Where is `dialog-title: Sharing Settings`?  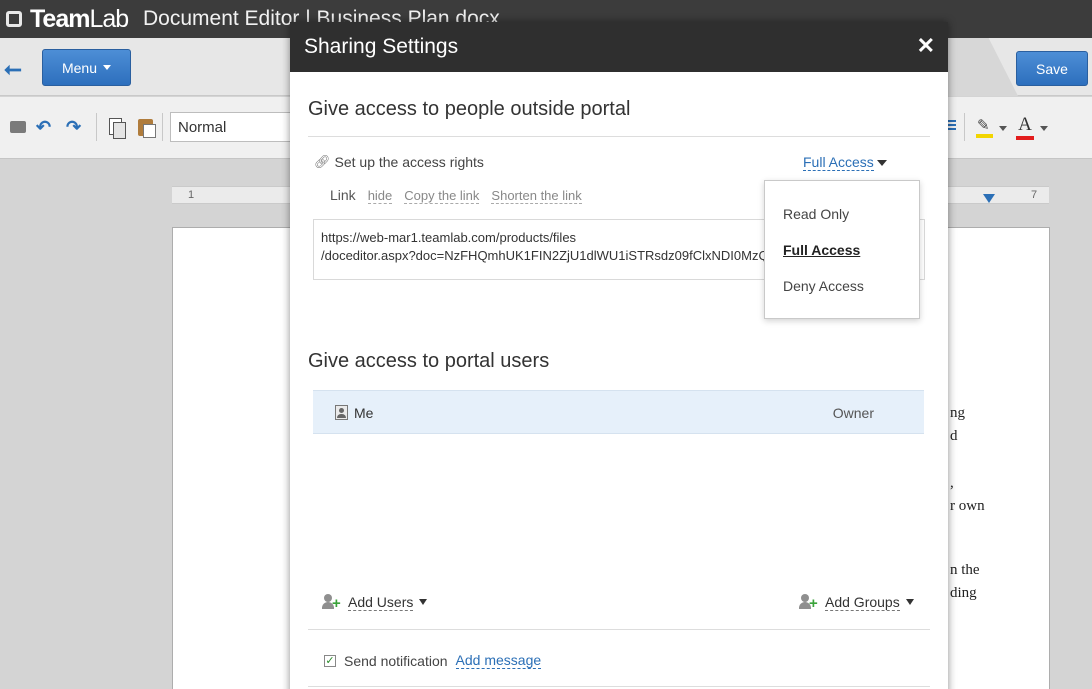
dialog-title: Sharing Settings is located at coordinates (381, 46).